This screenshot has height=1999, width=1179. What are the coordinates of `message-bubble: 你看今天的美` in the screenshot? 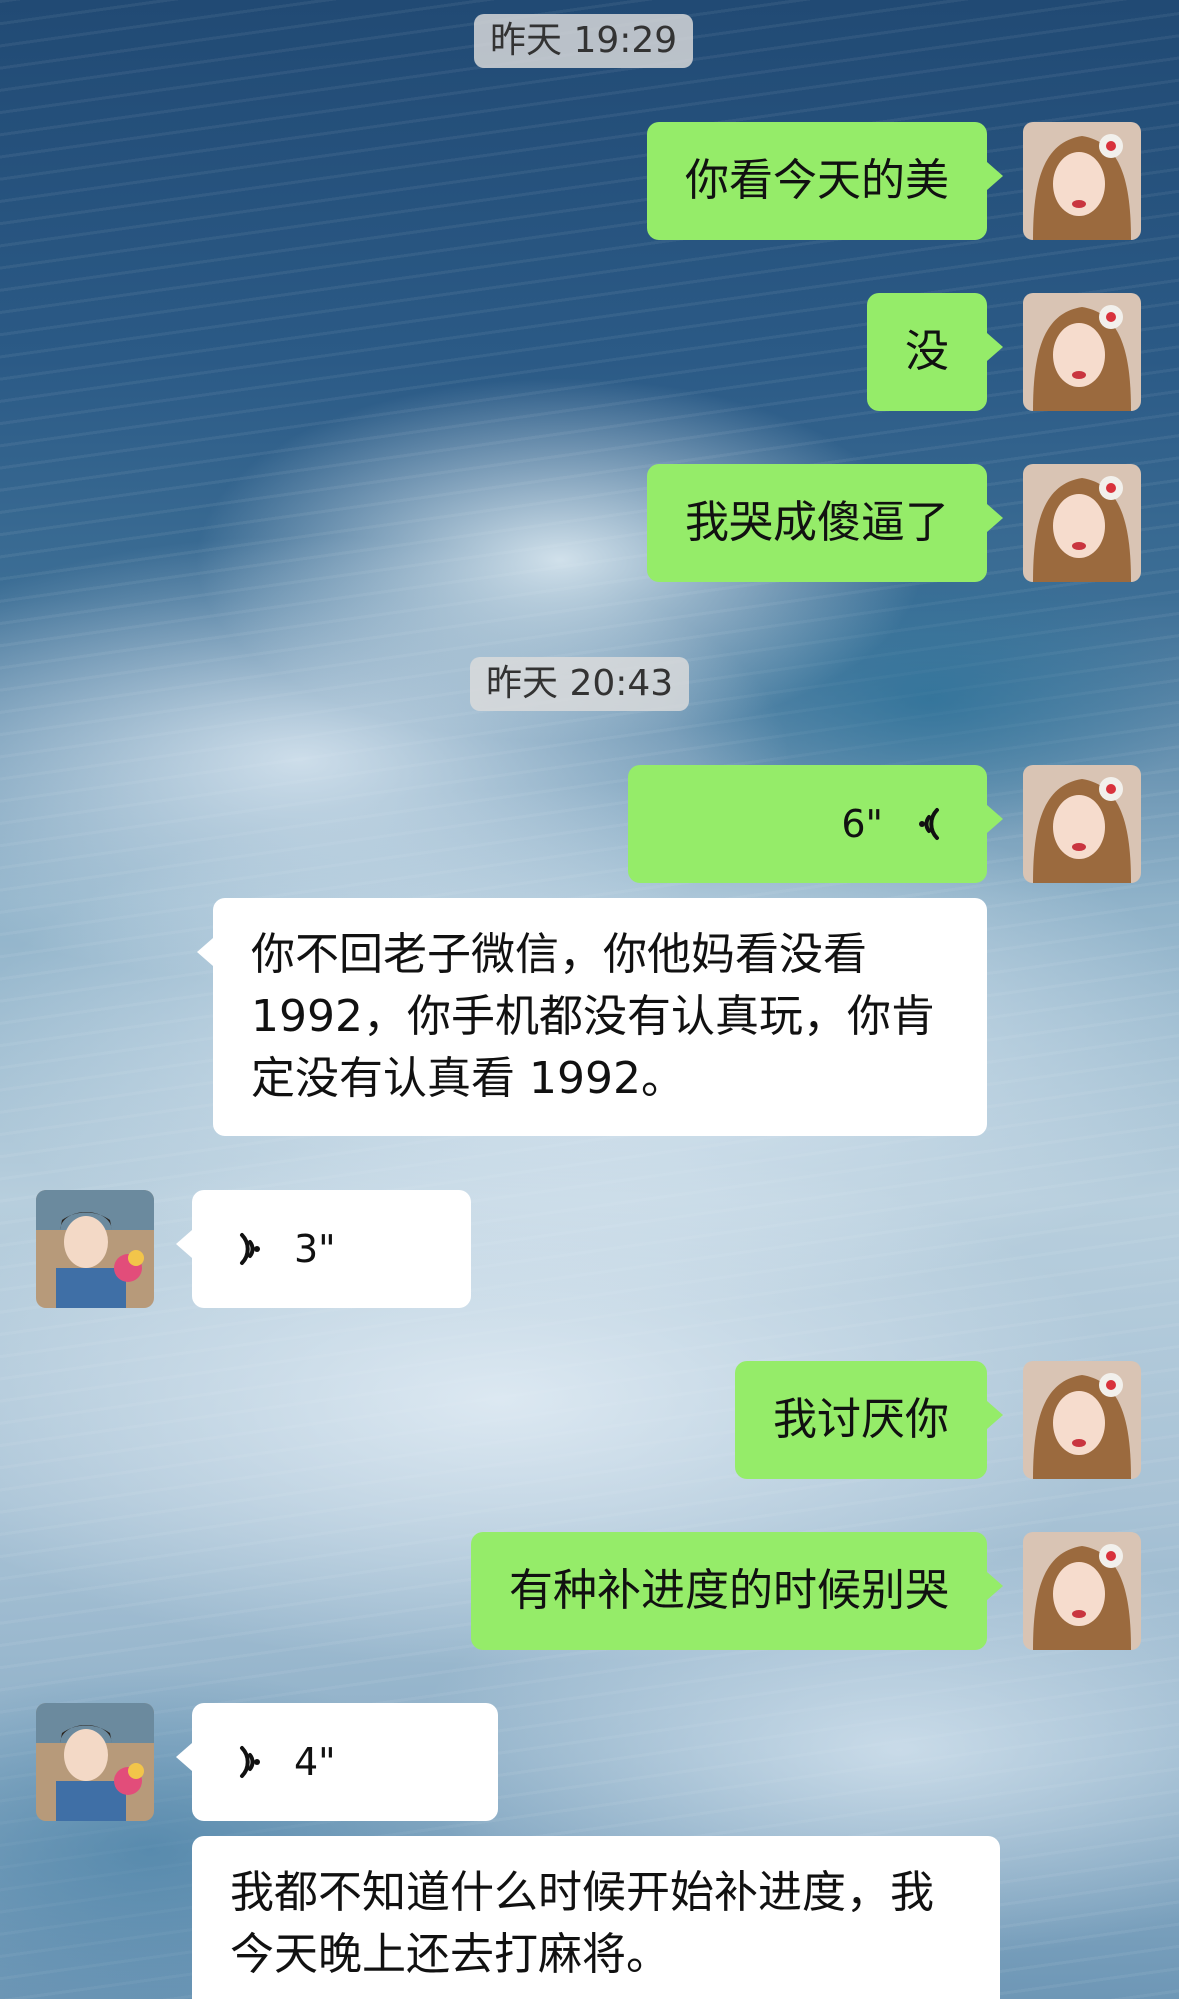 It's located at (825, 181).